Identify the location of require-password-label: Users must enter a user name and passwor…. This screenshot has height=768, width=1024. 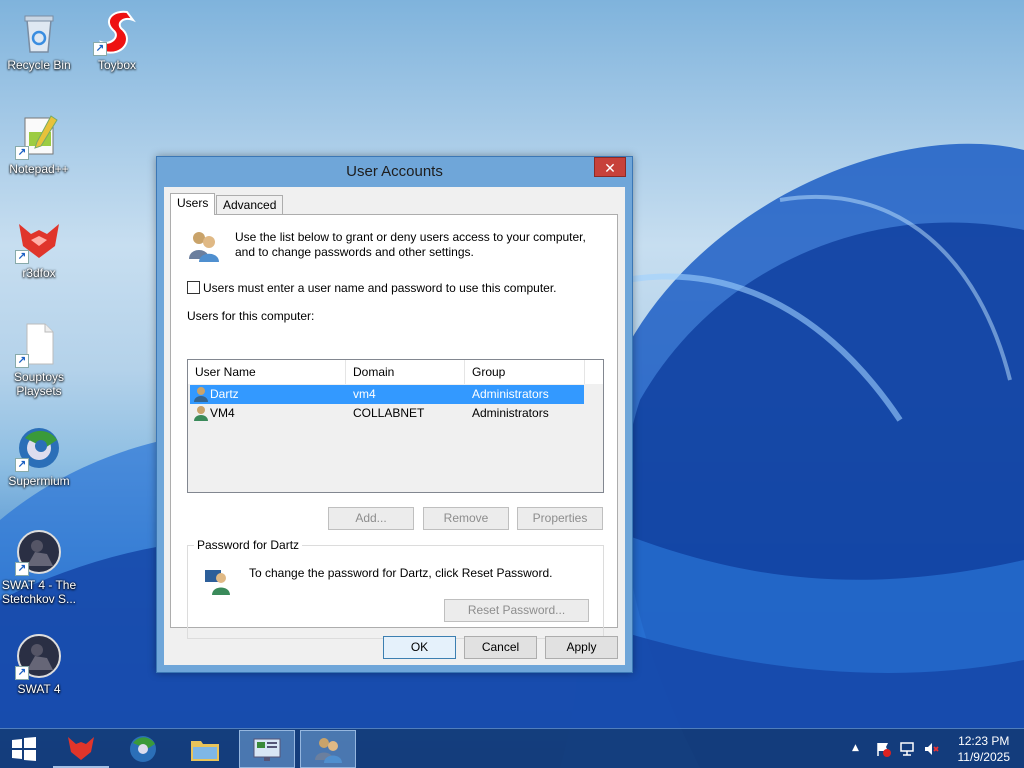
(380, 288).